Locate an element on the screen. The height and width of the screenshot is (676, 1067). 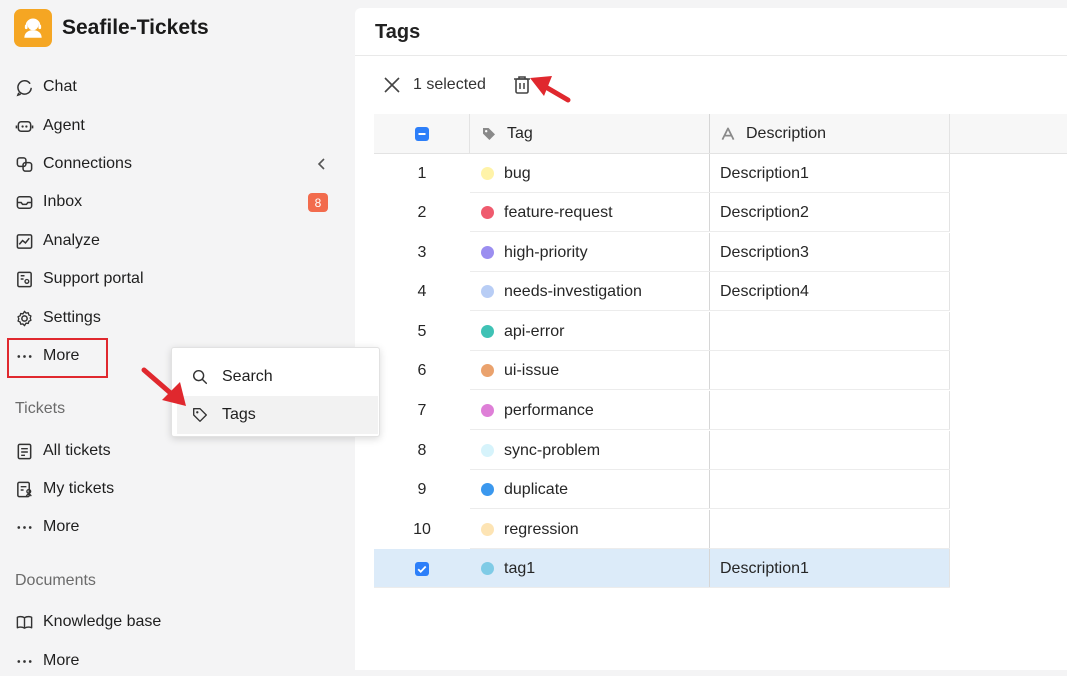
section-label-tickets: Tickets is located at coordinates (40, 408).